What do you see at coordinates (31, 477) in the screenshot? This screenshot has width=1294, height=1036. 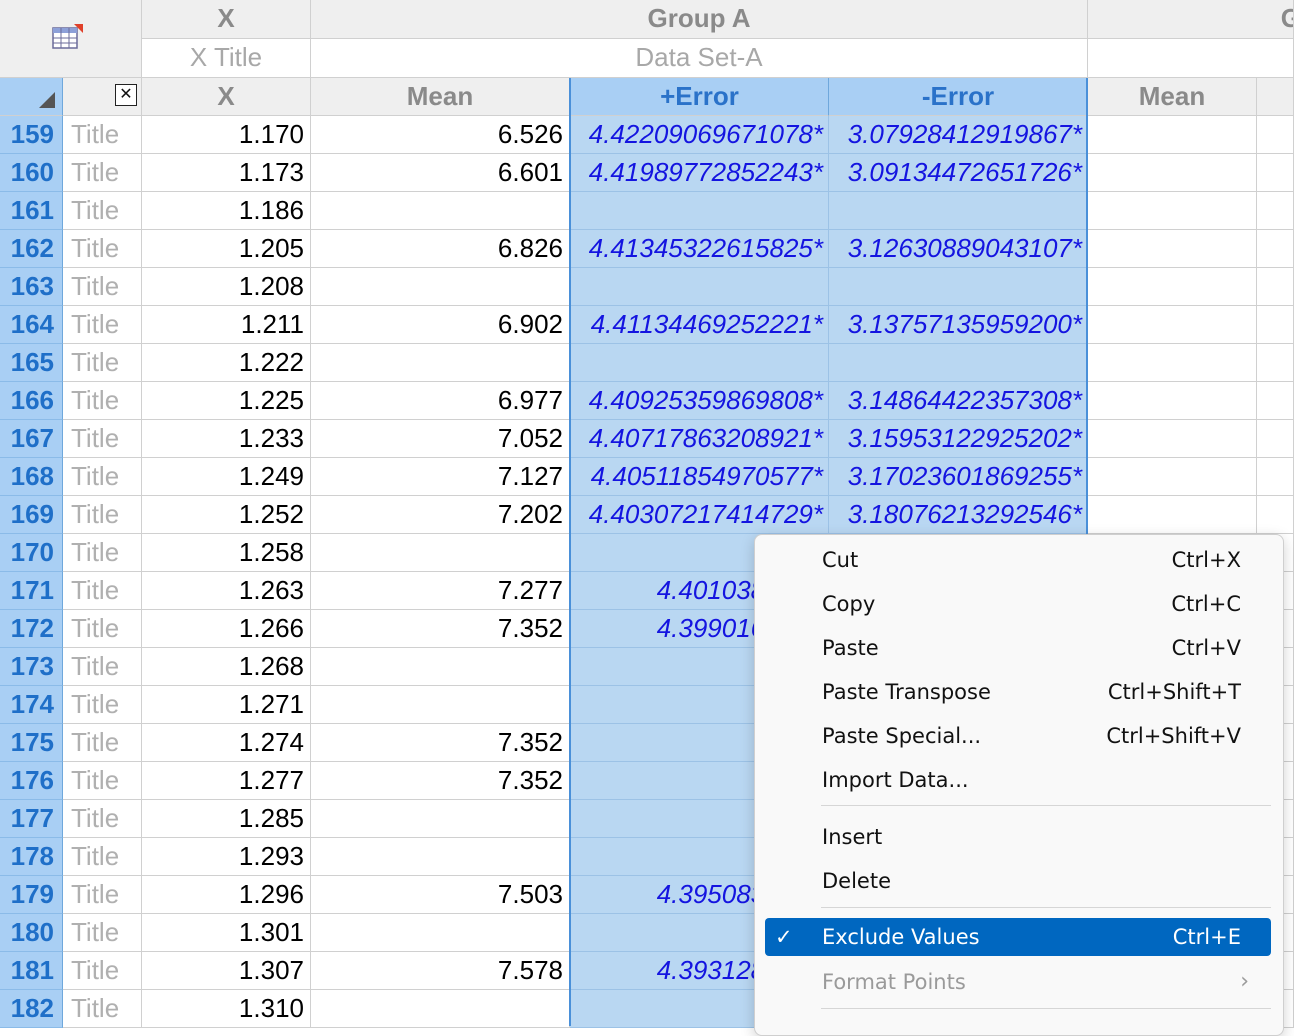 I see `row-number: 168` at bounding box center [31, 477].